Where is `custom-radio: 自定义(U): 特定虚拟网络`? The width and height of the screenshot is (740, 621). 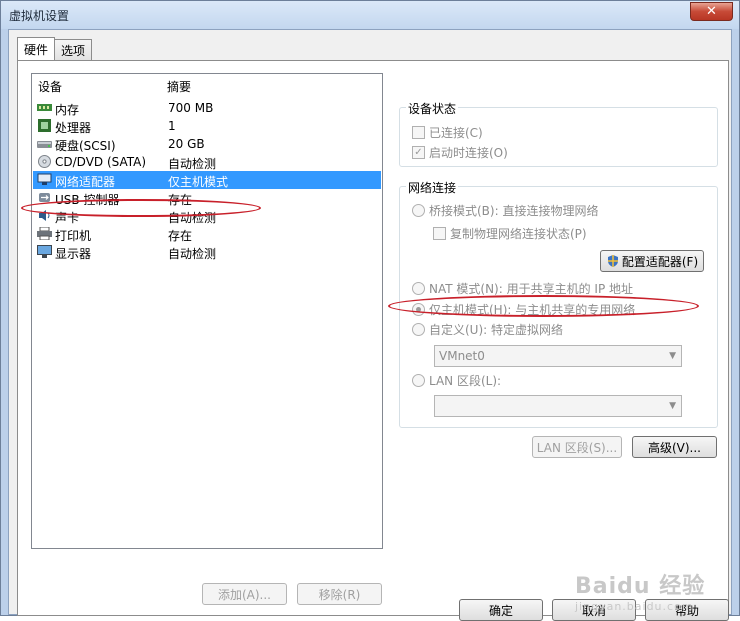
custom-radio: 自定义(U): 特定虚拟网络 is located at coordinates (487, 329).